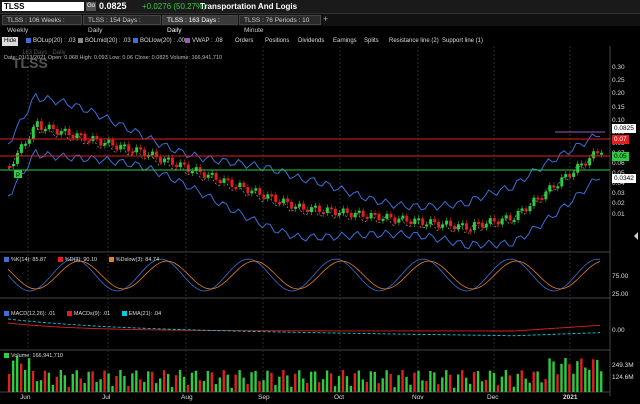 Image resolution: width=640 pixels, height=404 pixels. What do you see at coordinates (371, 41) in the screenshot?
I see `toolbar-splits: Splits` at bounding box center [371, 41].